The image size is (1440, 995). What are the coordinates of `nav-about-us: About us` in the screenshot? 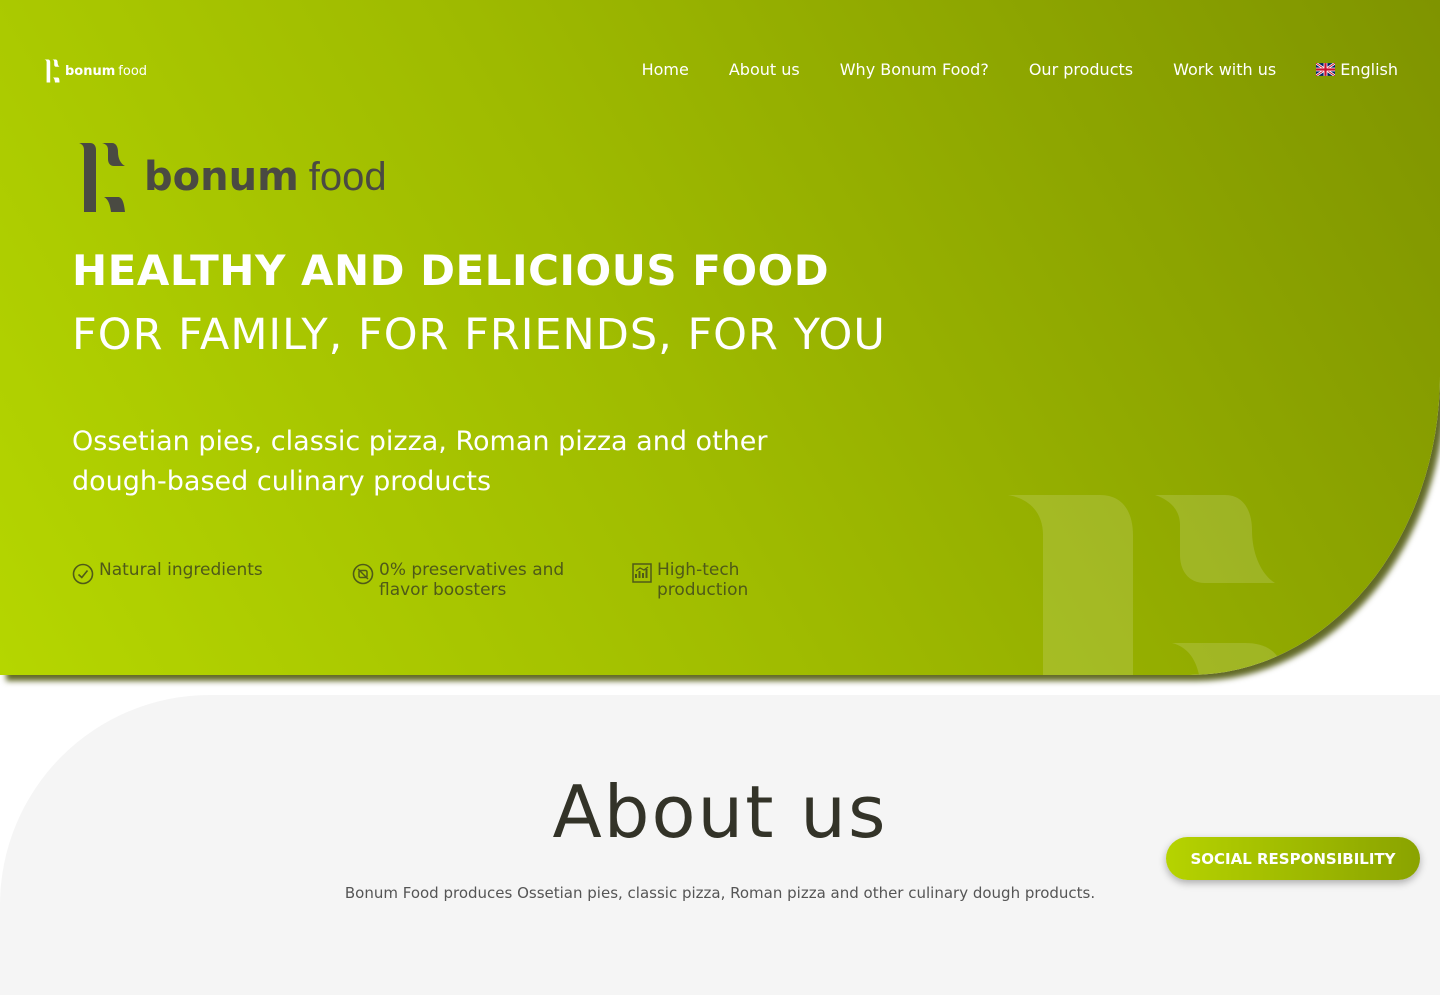 It's located at (764, 69).